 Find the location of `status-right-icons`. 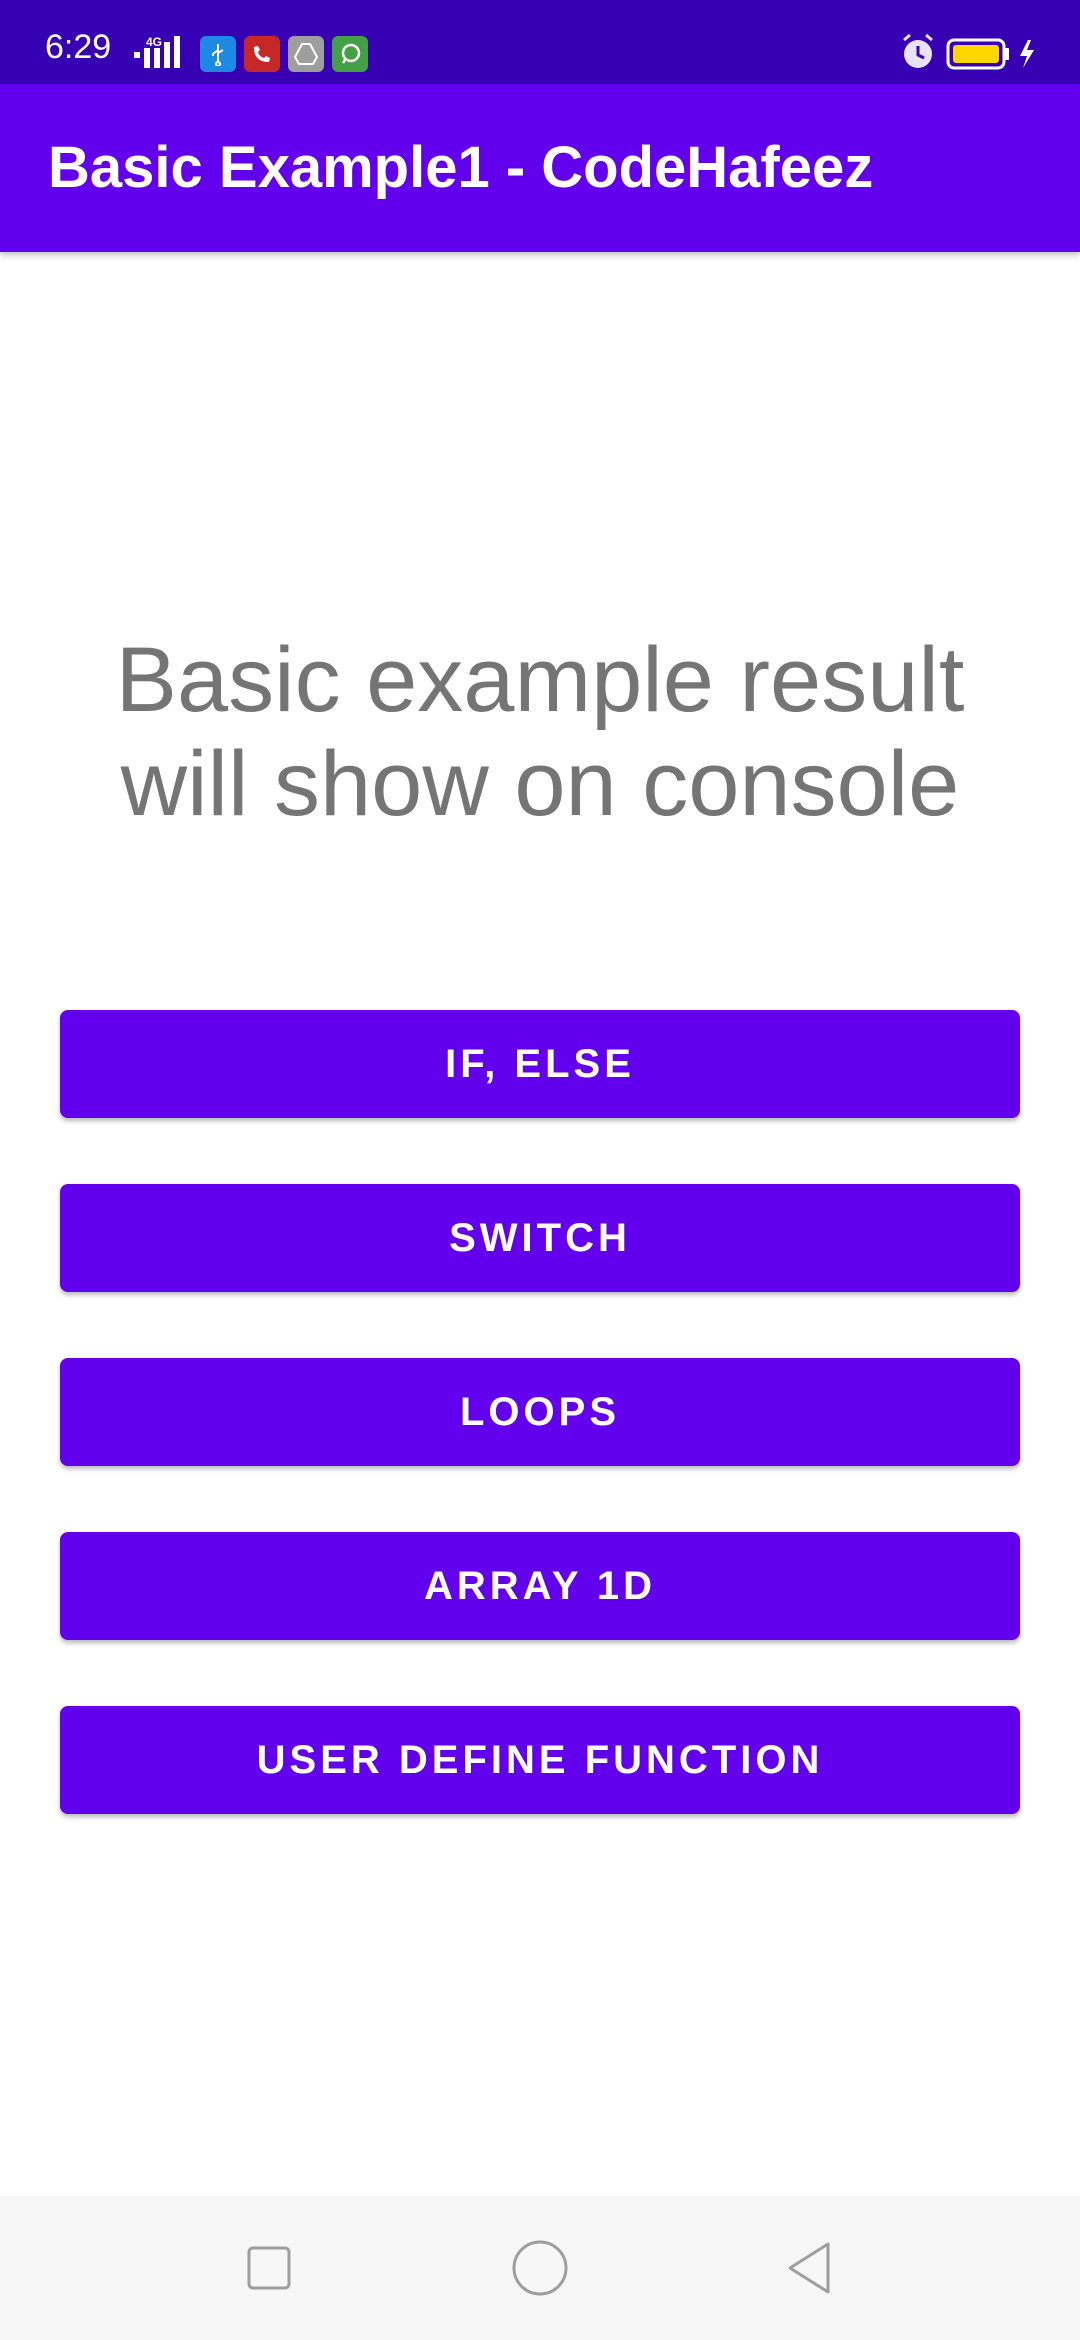

status-right-icons is located at coordinates (968, 51).